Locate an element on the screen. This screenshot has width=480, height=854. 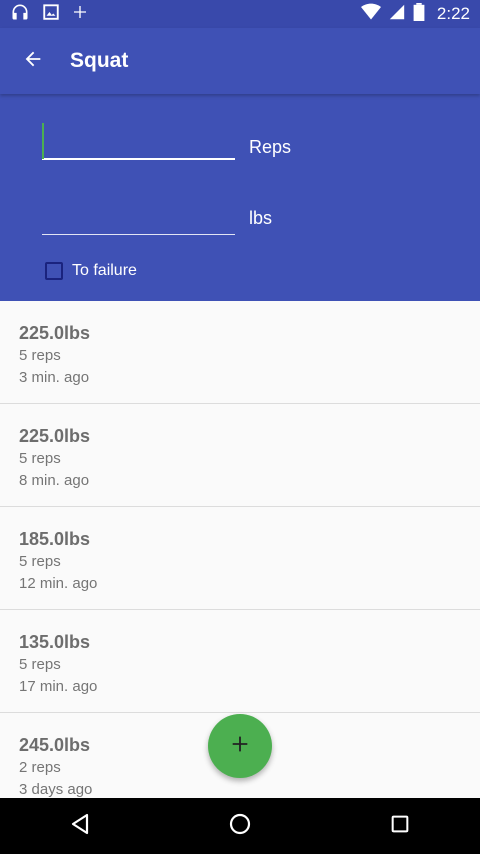
status-bar-notifications is located at coordinates (44, 14).